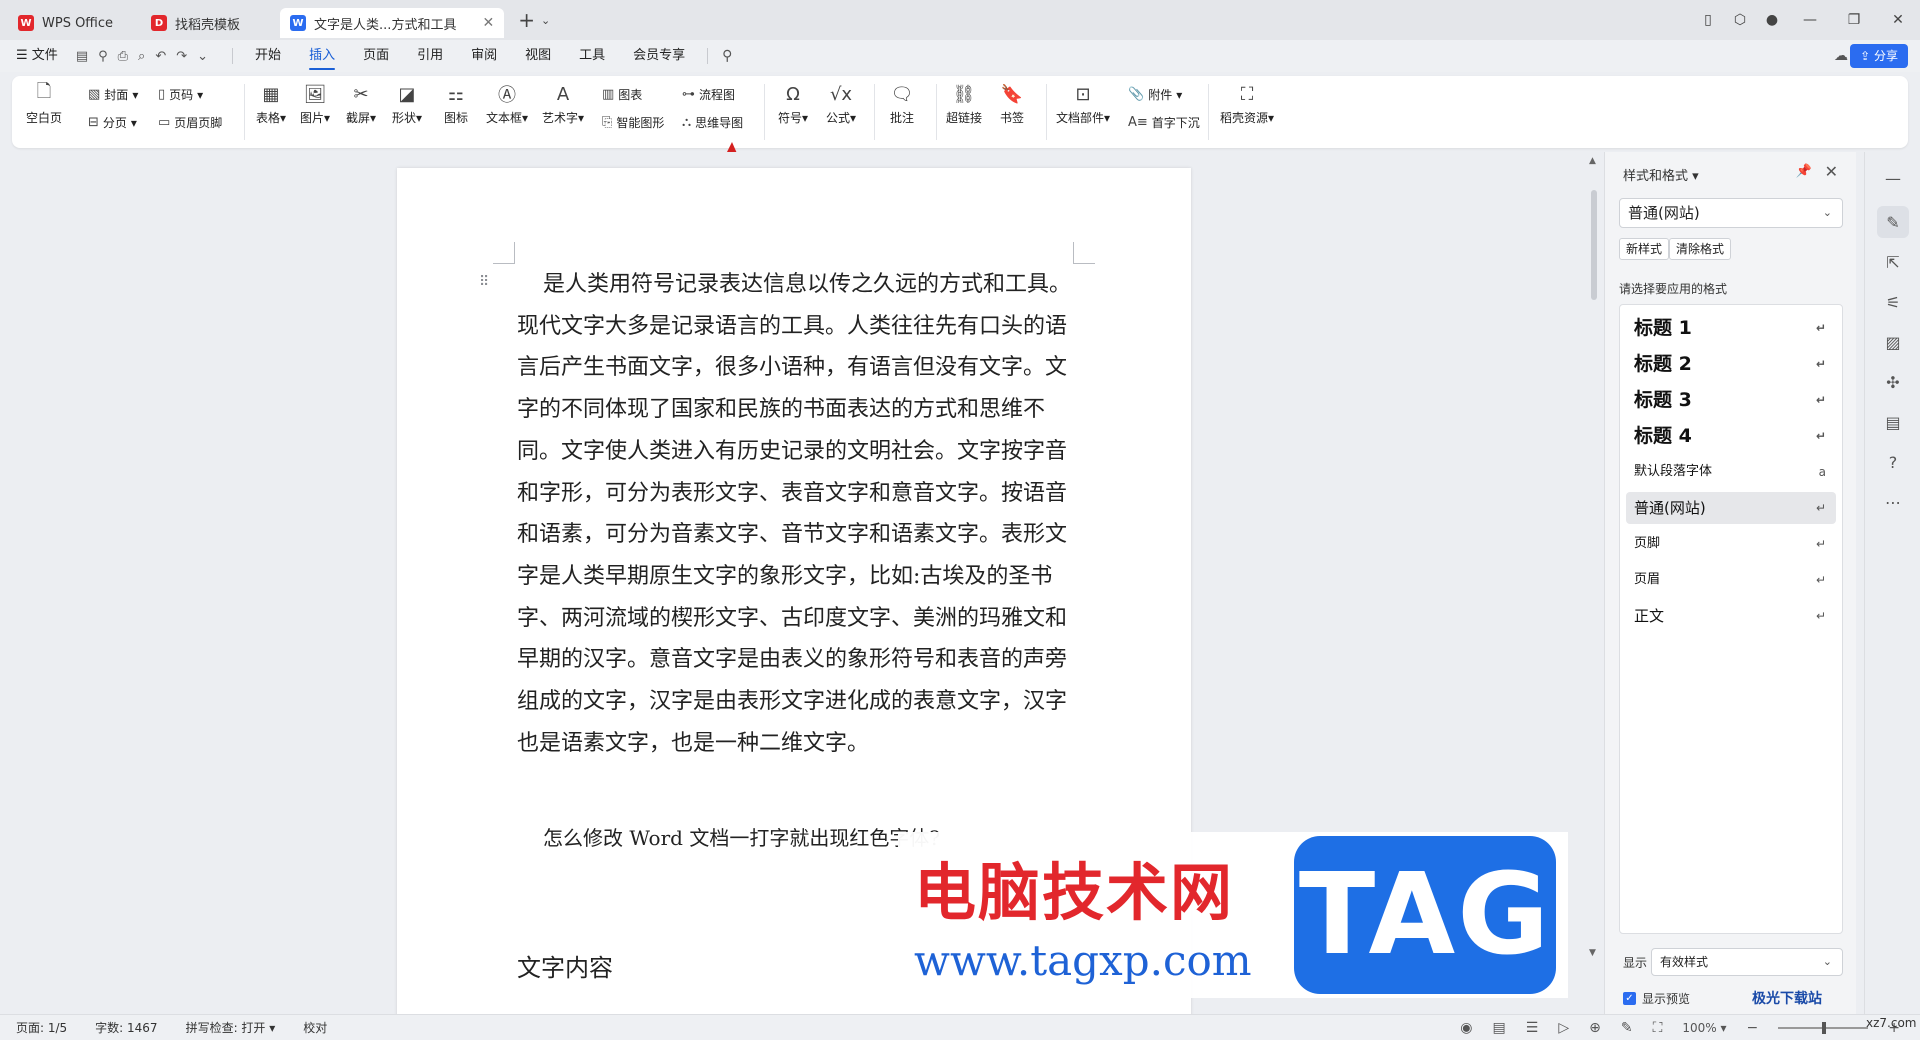 This screenshot has height=1040, width=1920. Describe the element at coordinates (1731, 508) in the screenshot. I see `style-normal-web: 普通(网站) ↵` at that location.